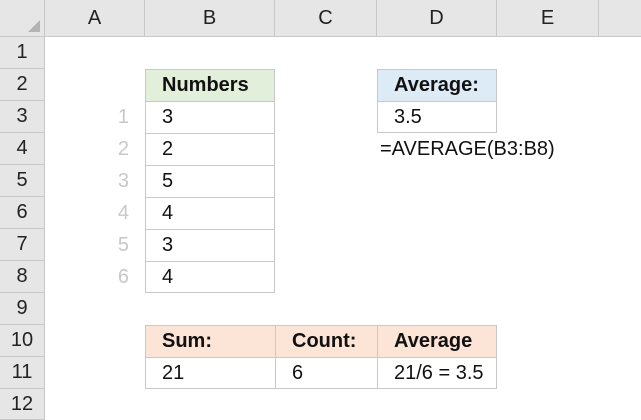  I want to click on row-header-11: 11, so click(22, 373).